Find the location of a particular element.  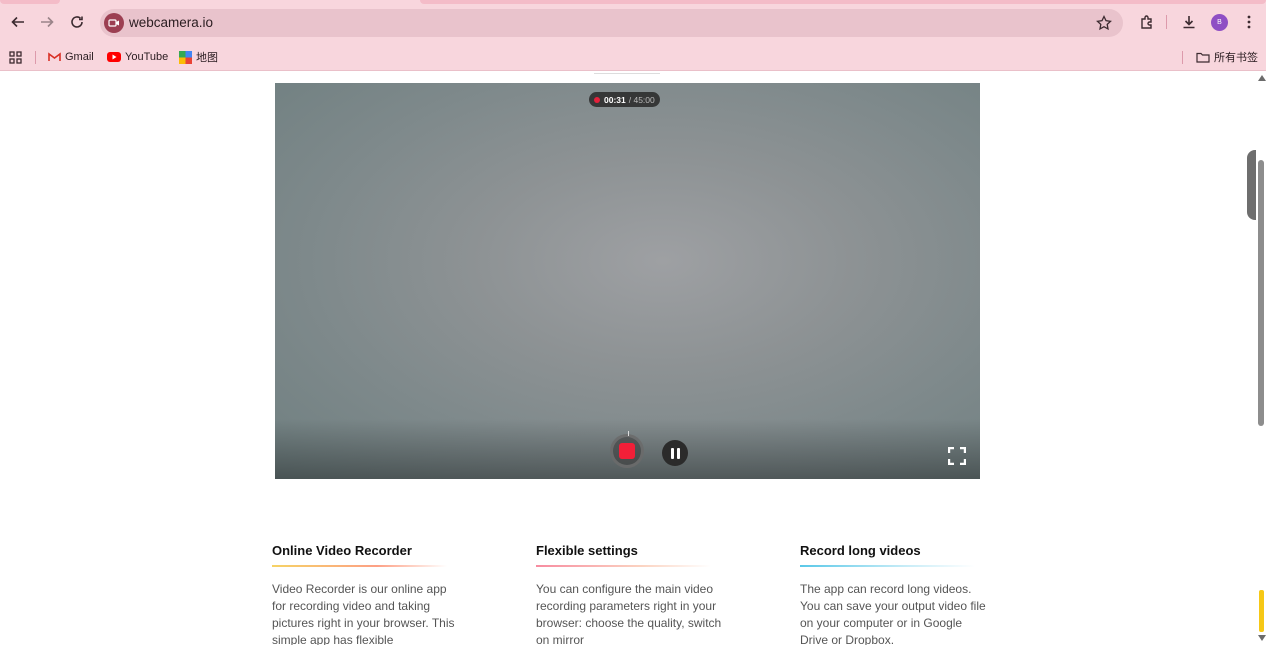

folder-icon is located at coordinates (1203, 57).